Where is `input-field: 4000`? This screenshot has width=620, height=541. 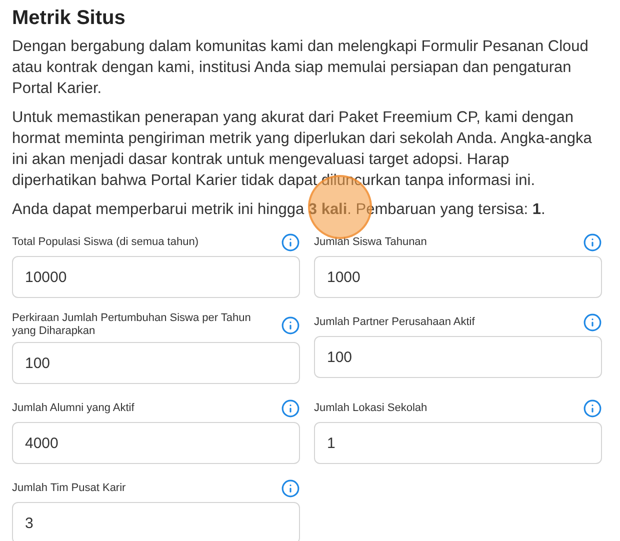 input-field: 4000 is located at coordinates (156, 443).